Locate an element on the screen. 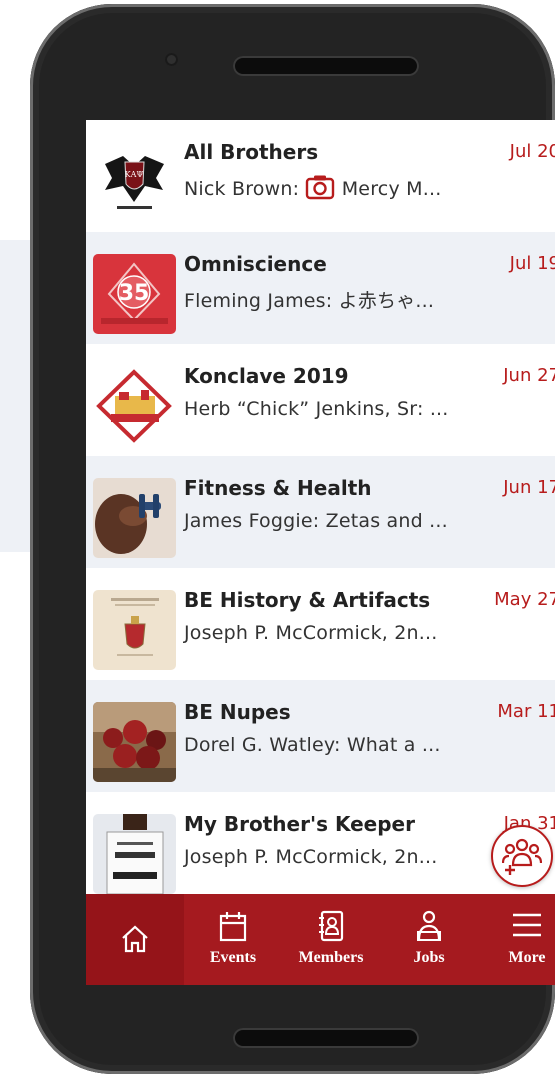  home-icon is located at coordinates (135, 939).